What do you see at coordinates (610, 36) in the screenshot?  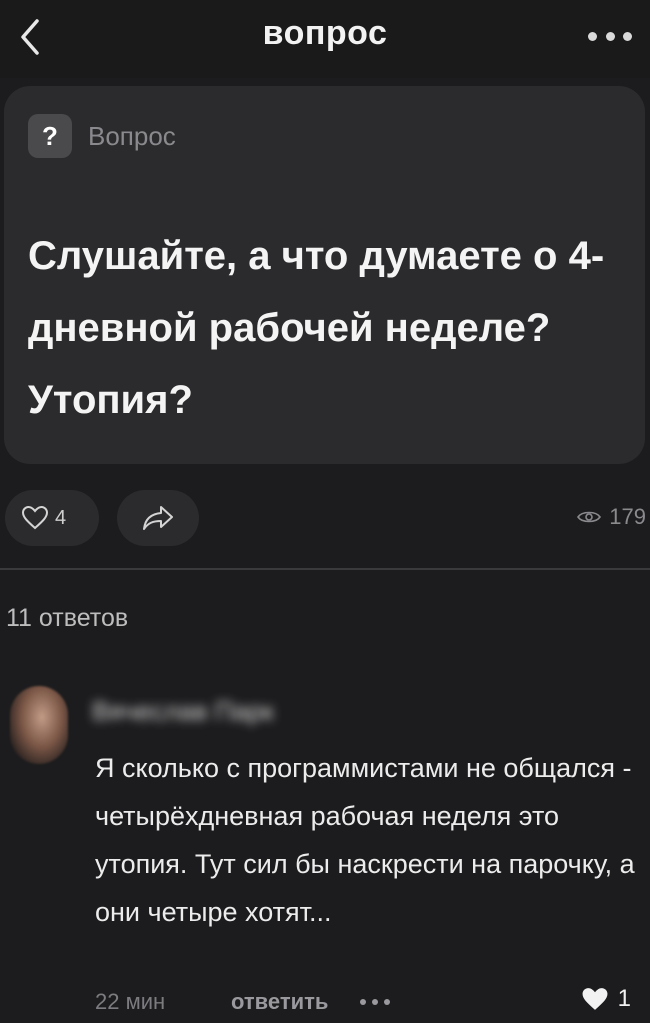 I see `more-options-button` at bounding box center [610, 36].